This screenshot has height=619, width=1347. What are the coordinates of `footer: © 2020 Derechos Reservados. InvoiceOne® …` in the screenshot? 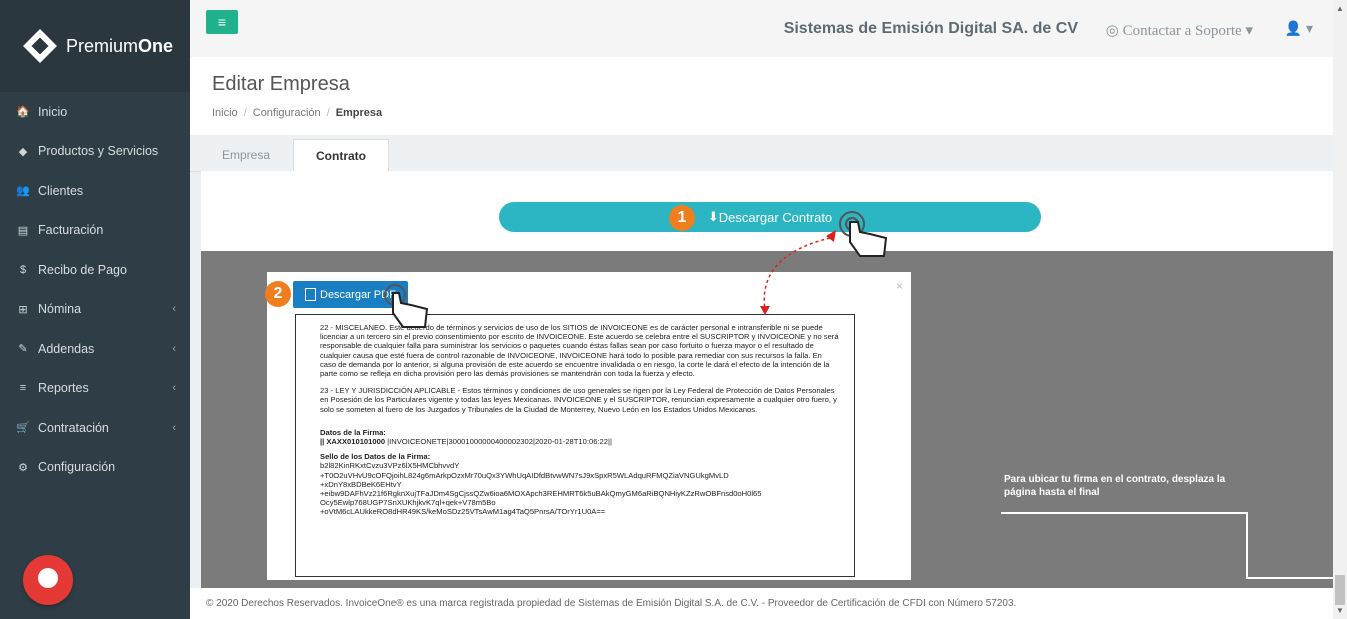 It's located at (761, 603).